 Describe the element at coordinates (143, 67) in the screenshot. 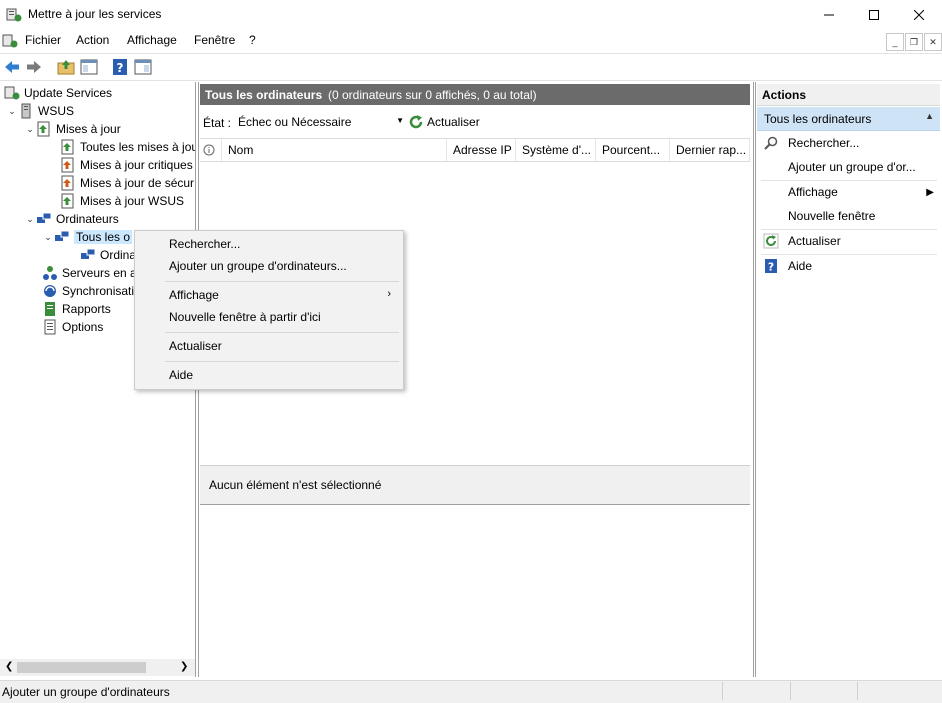

I see `show-hide-action-pane-icon` at that location.